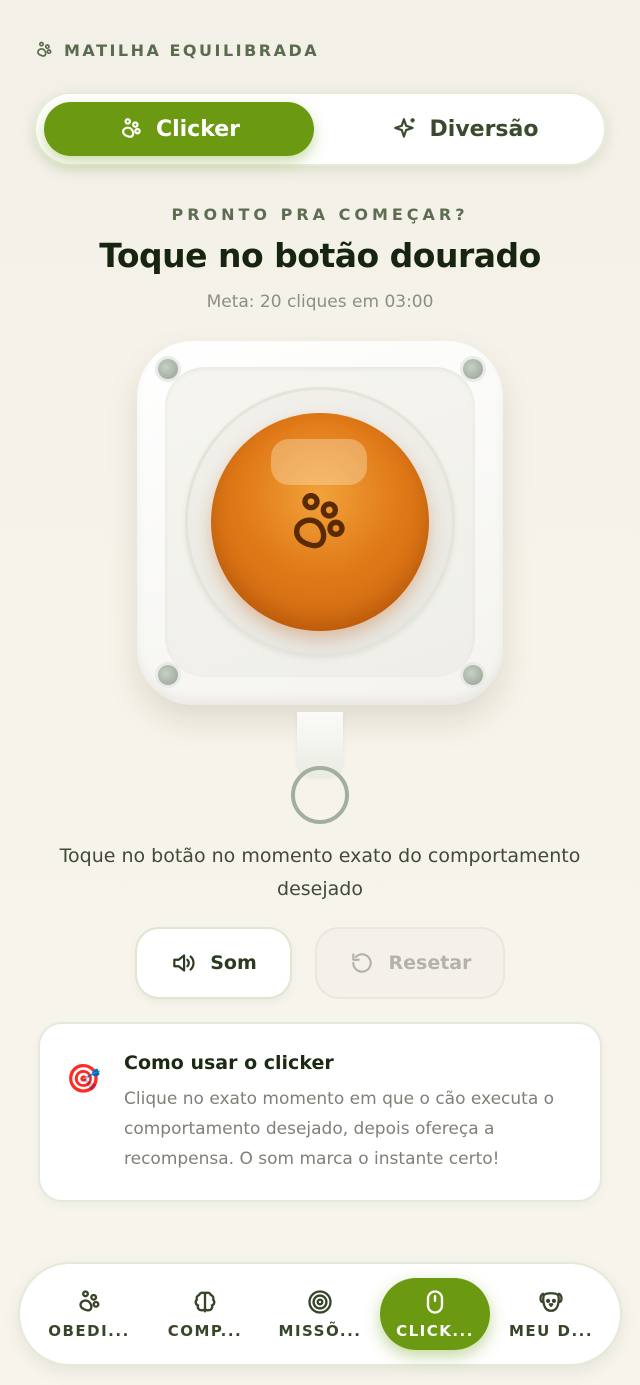  What do you see at coordinates (320, 129) in the screenshot?
I see `mode-switcher: Clicker Diversão` at bounding box center [320, 129].